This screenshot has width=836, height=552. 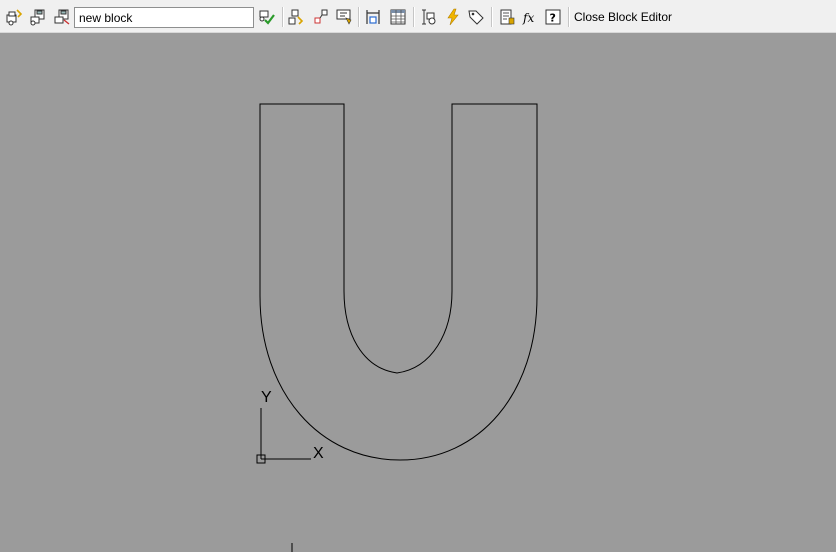 I want to click on ucs-y-label: Y, so click(x=266, y=397).